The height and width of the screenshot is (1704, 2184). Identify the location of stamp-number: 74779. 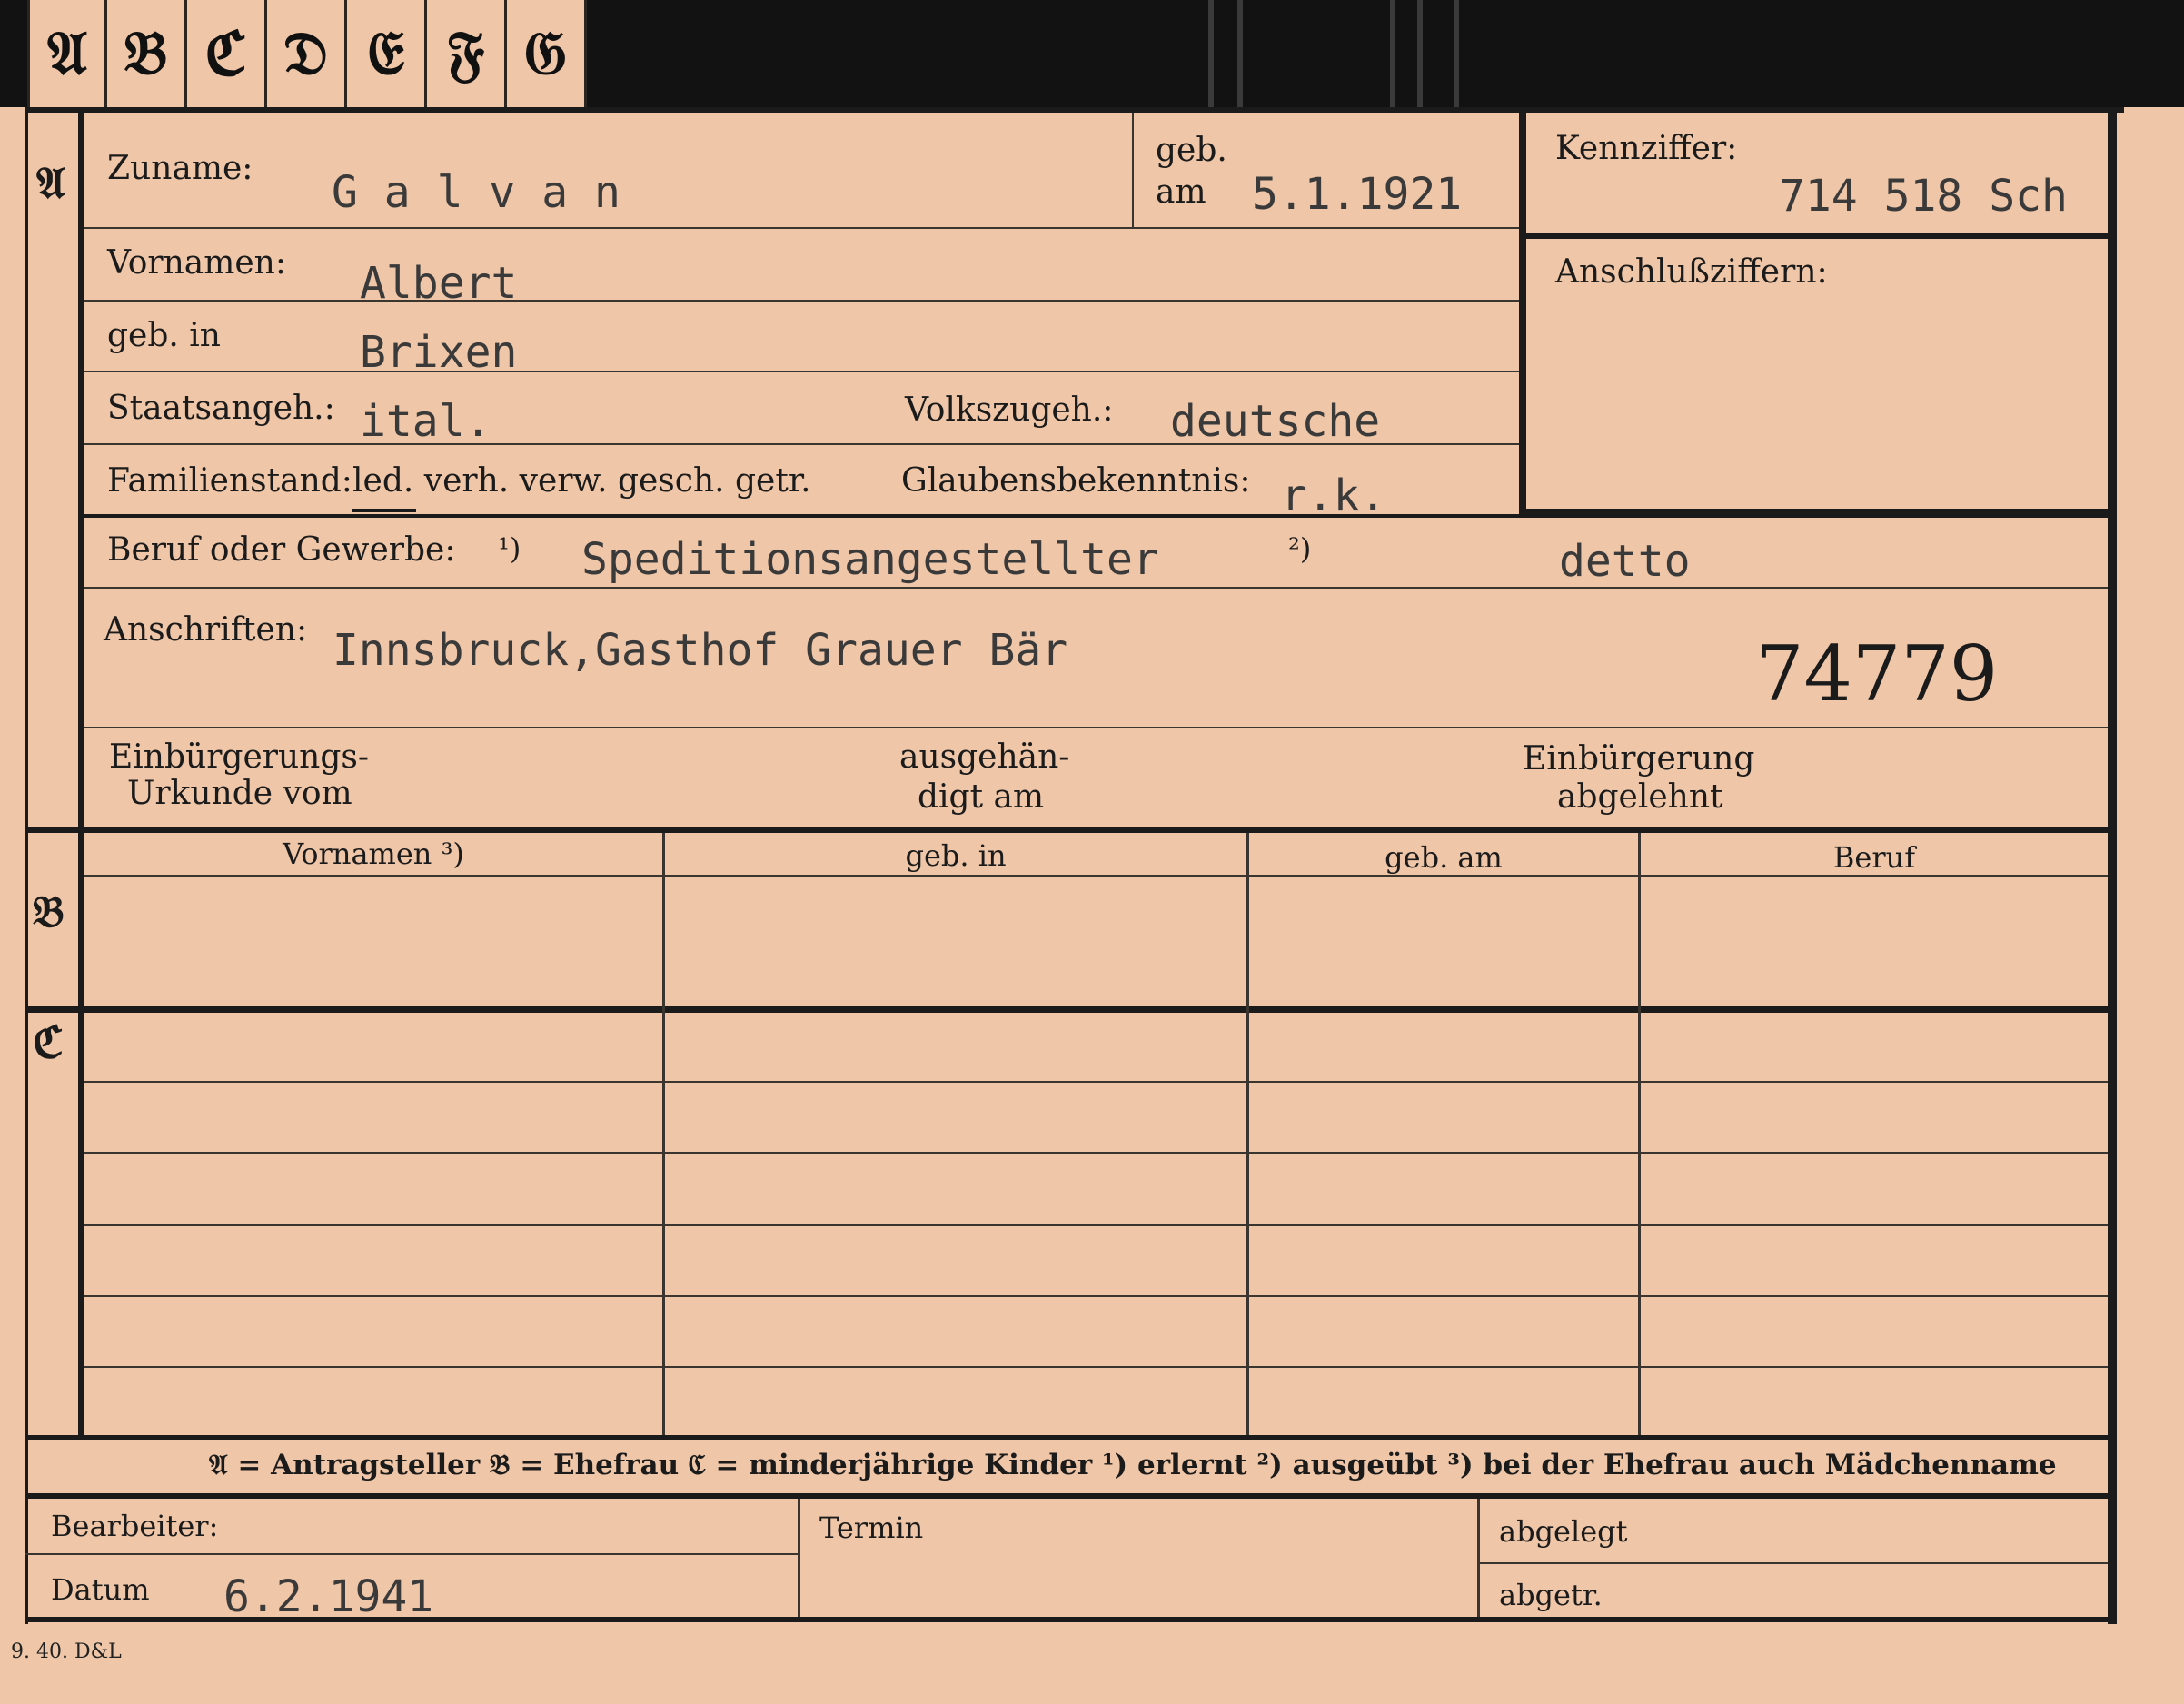
(1877, 674).